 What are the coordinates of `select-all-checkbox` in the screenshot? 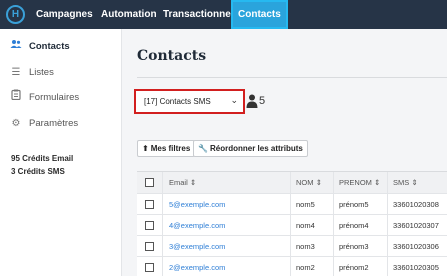 It's located at (149, 182).